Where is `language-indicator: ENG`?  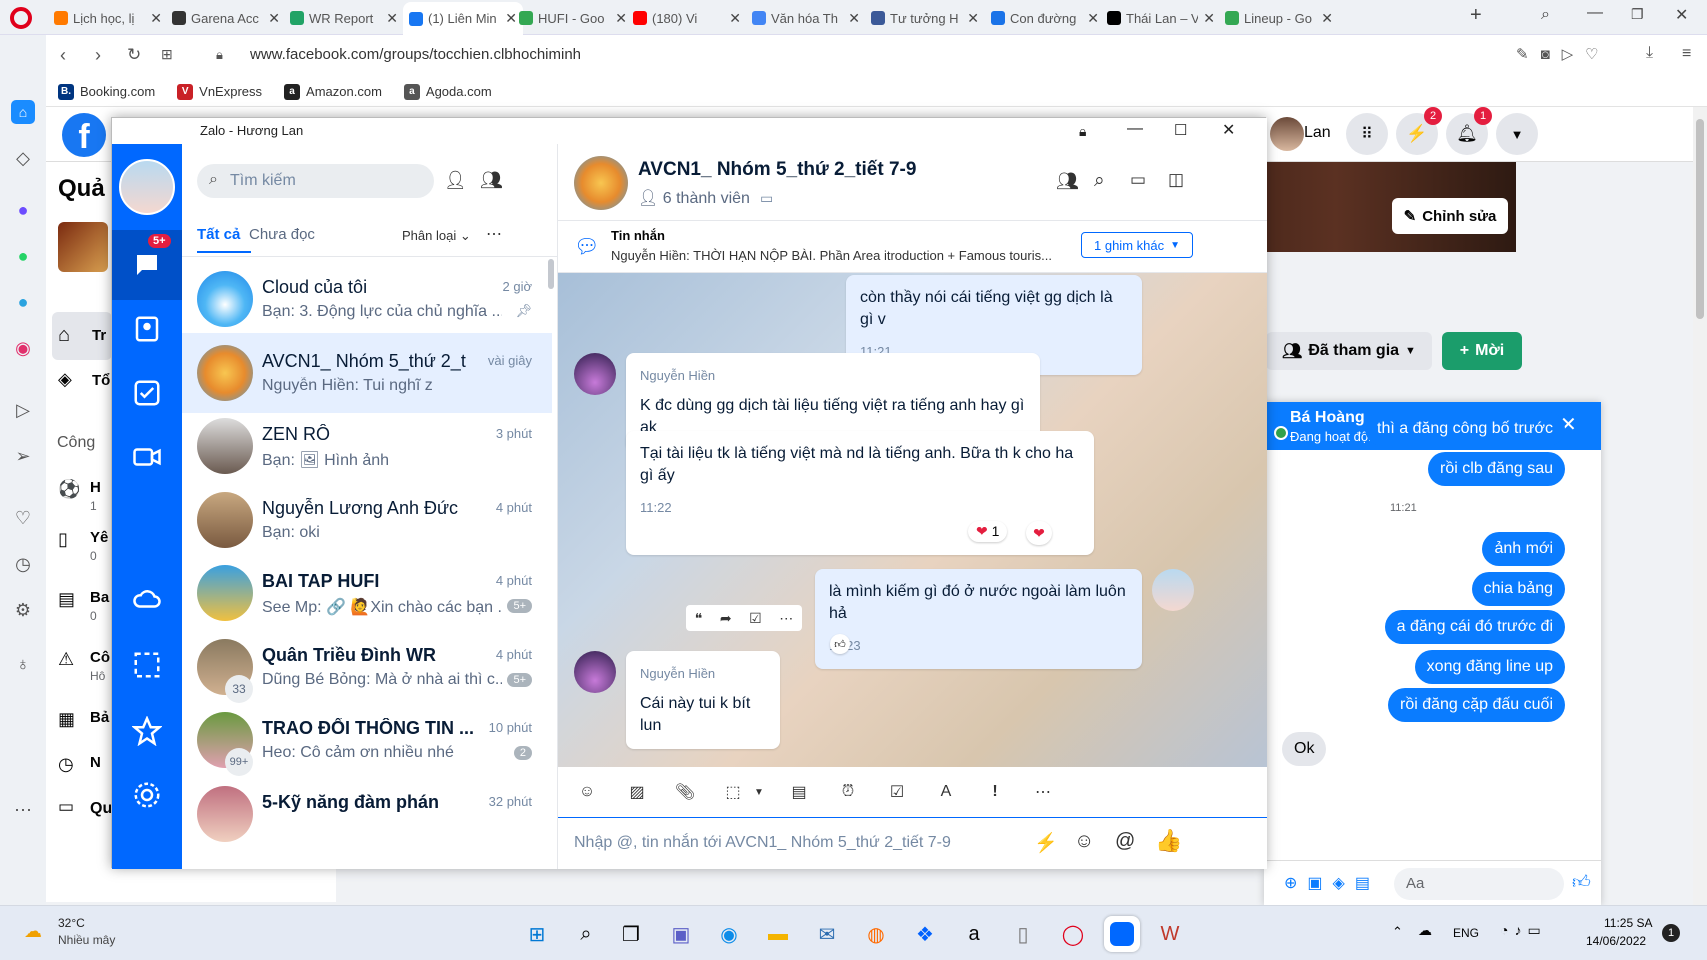 language-indicator: ENG is located at coordinates (1466, 933).